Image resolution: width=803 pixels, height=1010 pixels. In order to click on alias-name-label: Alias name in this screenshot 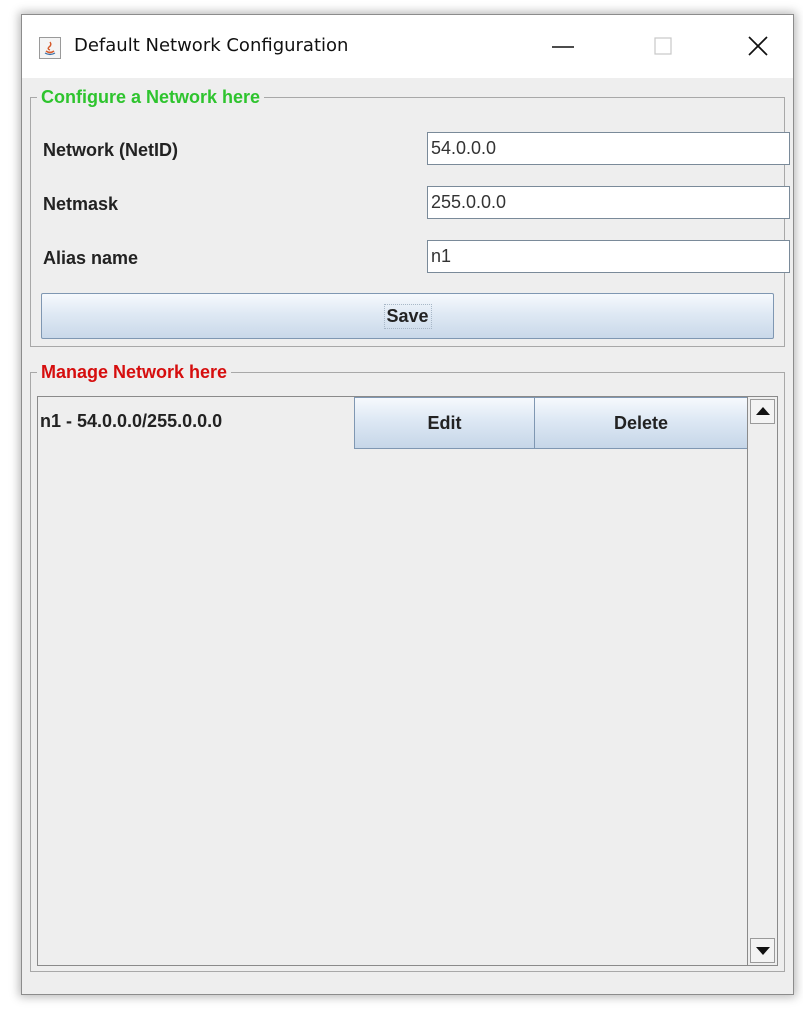, I will do `click(91, 258)`.